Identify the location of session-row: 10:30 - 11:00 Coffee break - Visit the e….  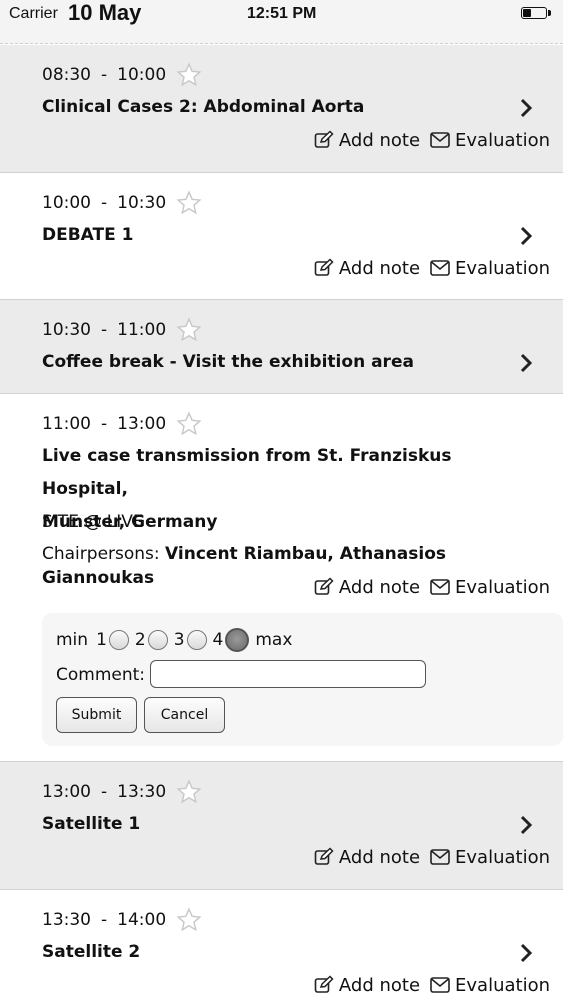
(281, 347).